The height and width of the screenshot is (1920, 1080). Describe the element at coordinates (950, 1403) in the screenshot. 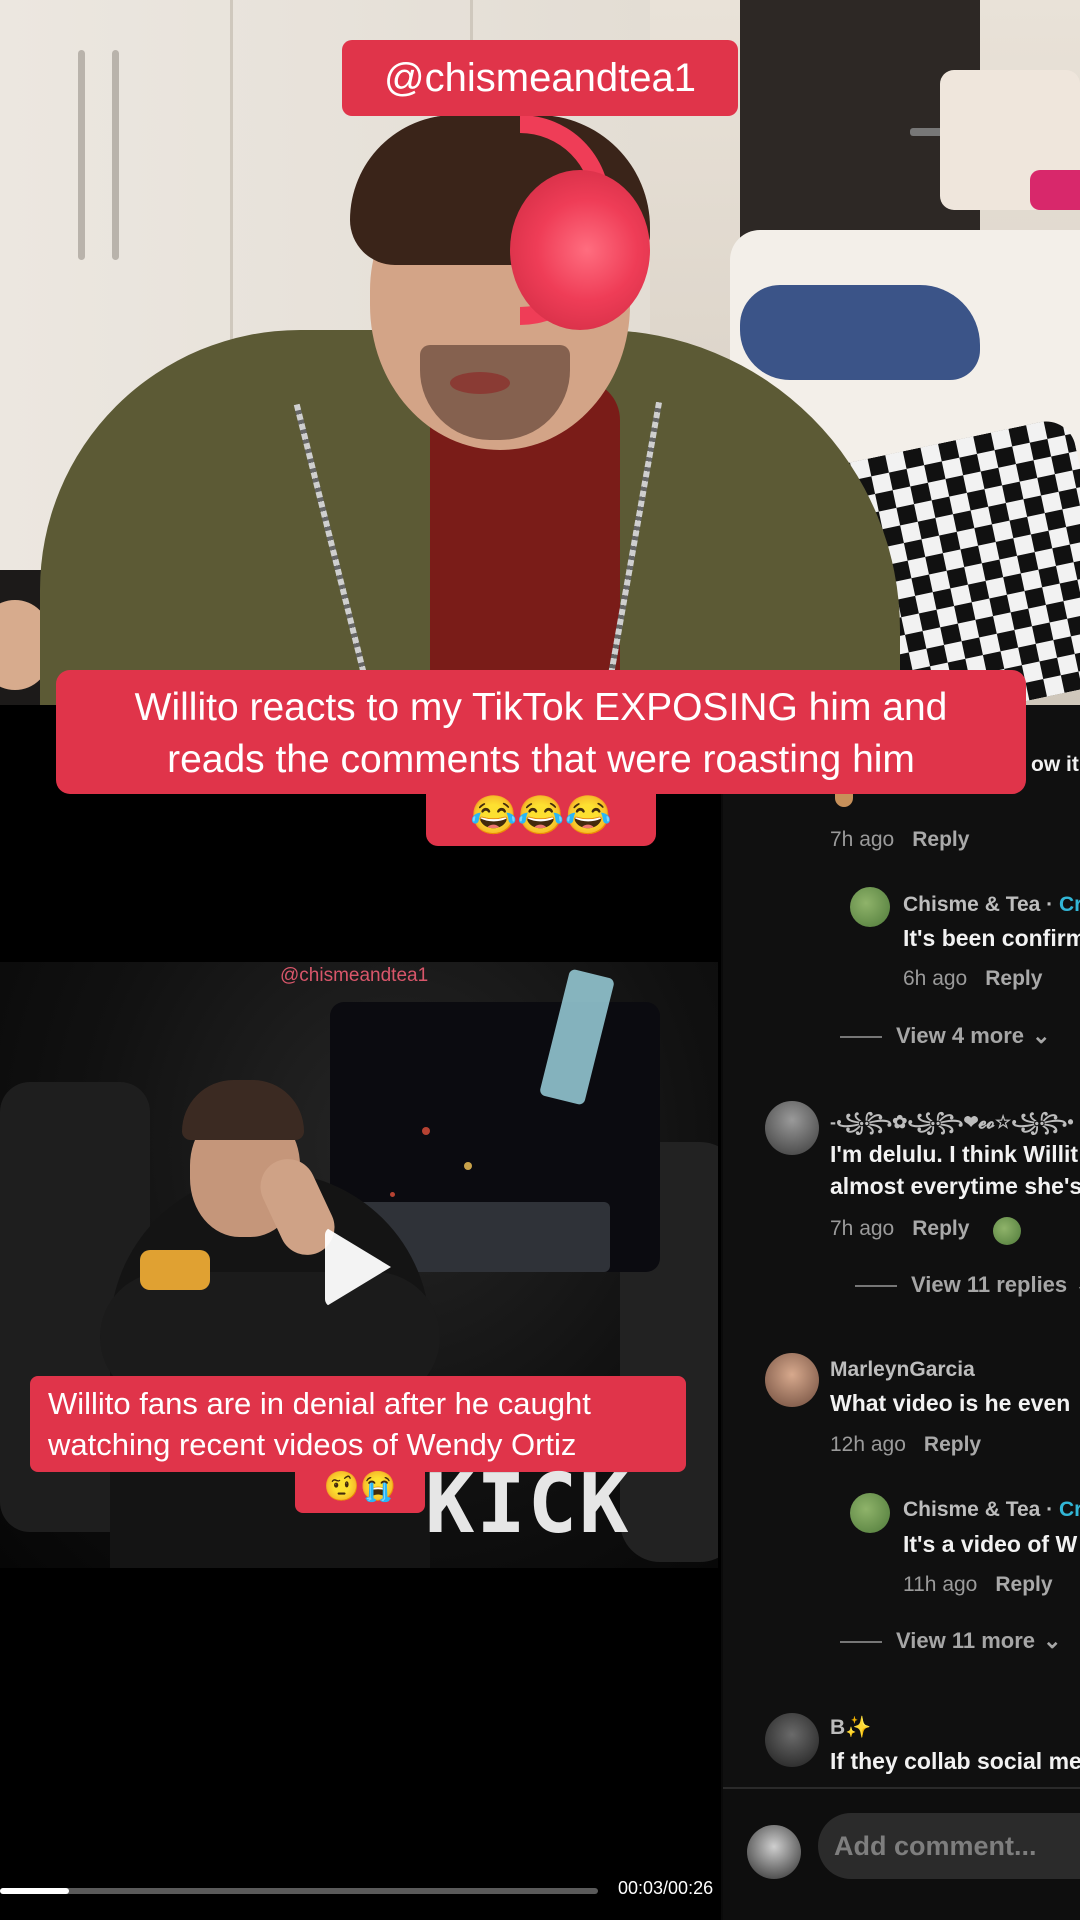

I see `comment-text: What video is he even` at that location.